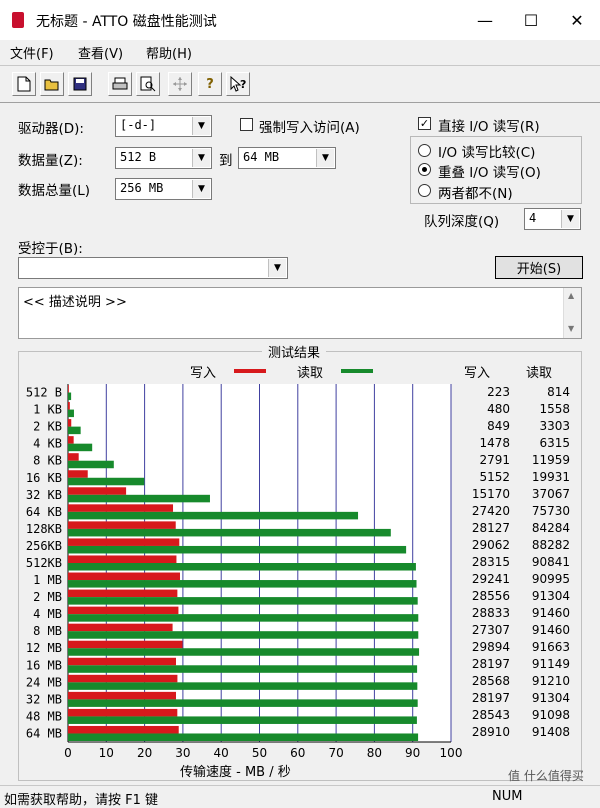  Describe the element at coordinates (424, 123) in the screenshot. I see `direct-io-checkbox: ✓` at that location.